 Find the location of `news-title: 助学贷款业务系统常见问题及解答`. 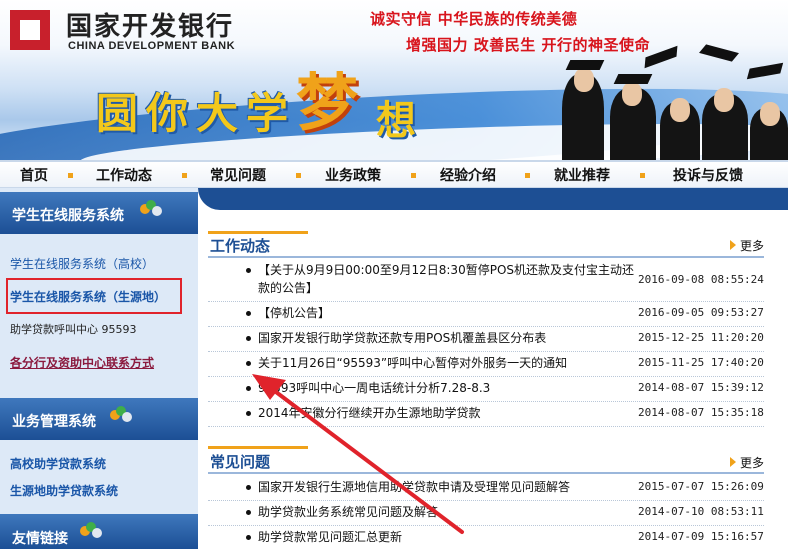

news-title: 助学贷款业务系统常见问题及解答 is located at coordinates (348, 512).